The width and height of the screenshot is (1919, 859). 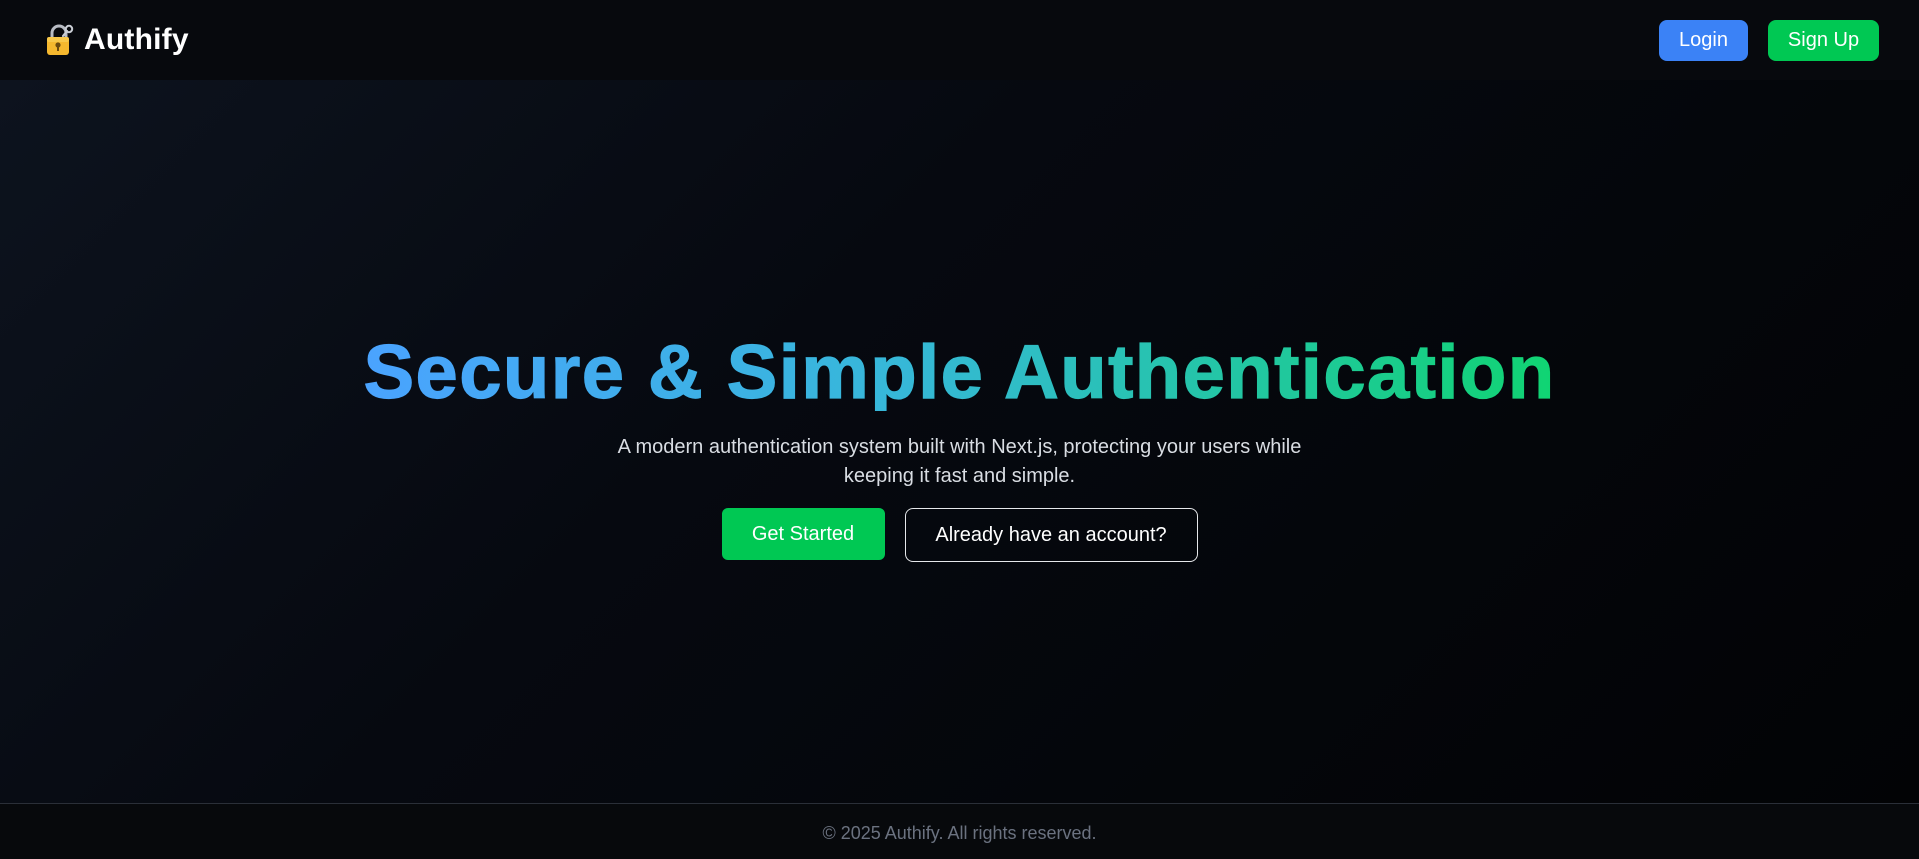 I want to click on hero-actions: Get Started Already have an account?, so click(x=959, y=535).